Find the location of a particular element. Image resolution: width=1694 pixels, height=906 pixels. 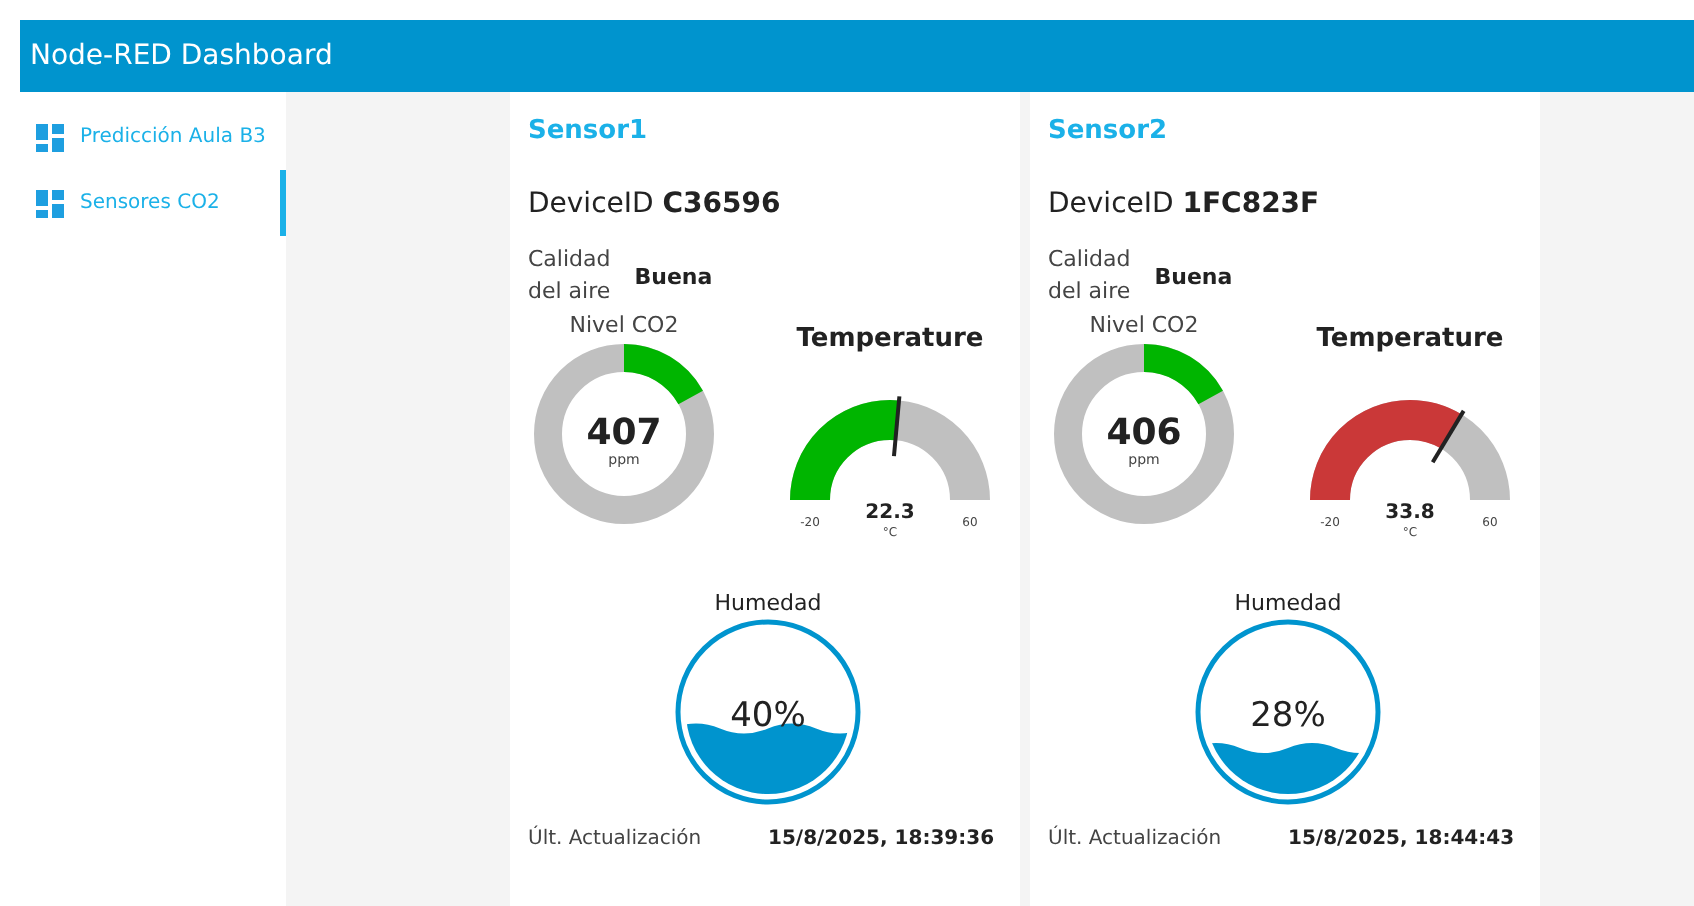

last-update-value: 15/8/2025, 18:44:43 is located at coordinates (1401, 839).